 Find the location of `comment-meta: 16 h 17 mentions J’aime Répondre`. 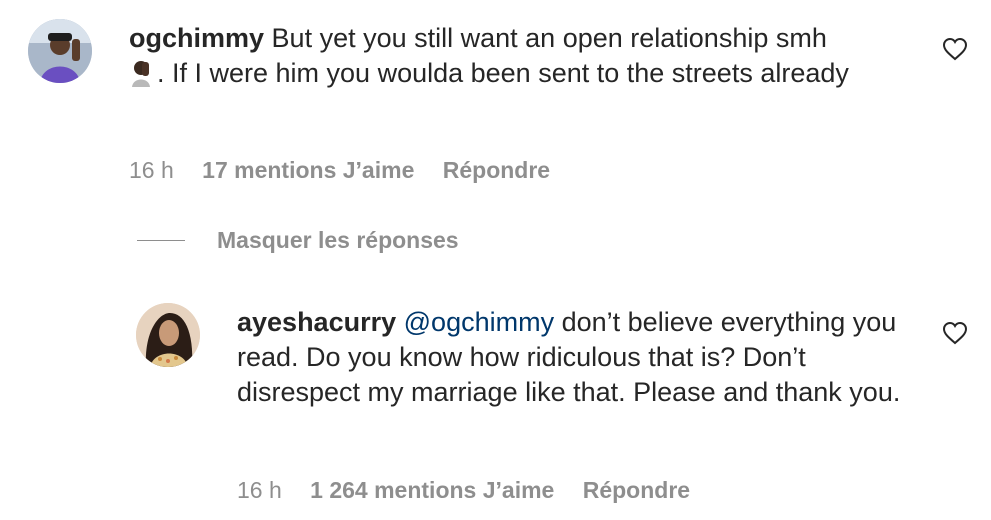

comment-meta: 16 h 17 mentions J’aime Répondre is located at coordinates (350, 170).